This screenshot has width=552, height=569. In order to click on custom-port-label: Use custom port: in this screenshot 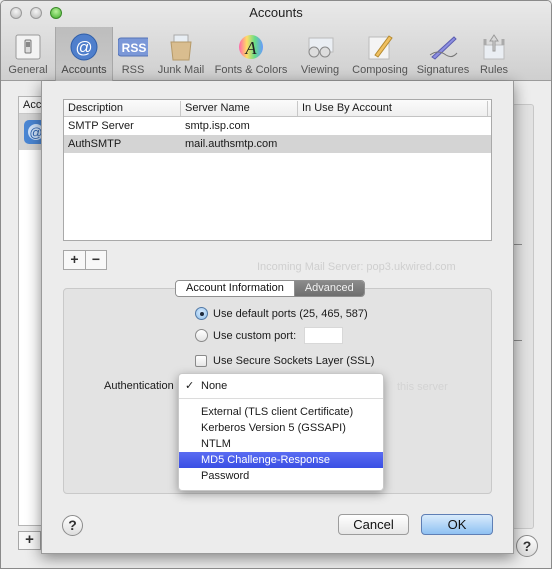, I will do `click(255, 335)`.